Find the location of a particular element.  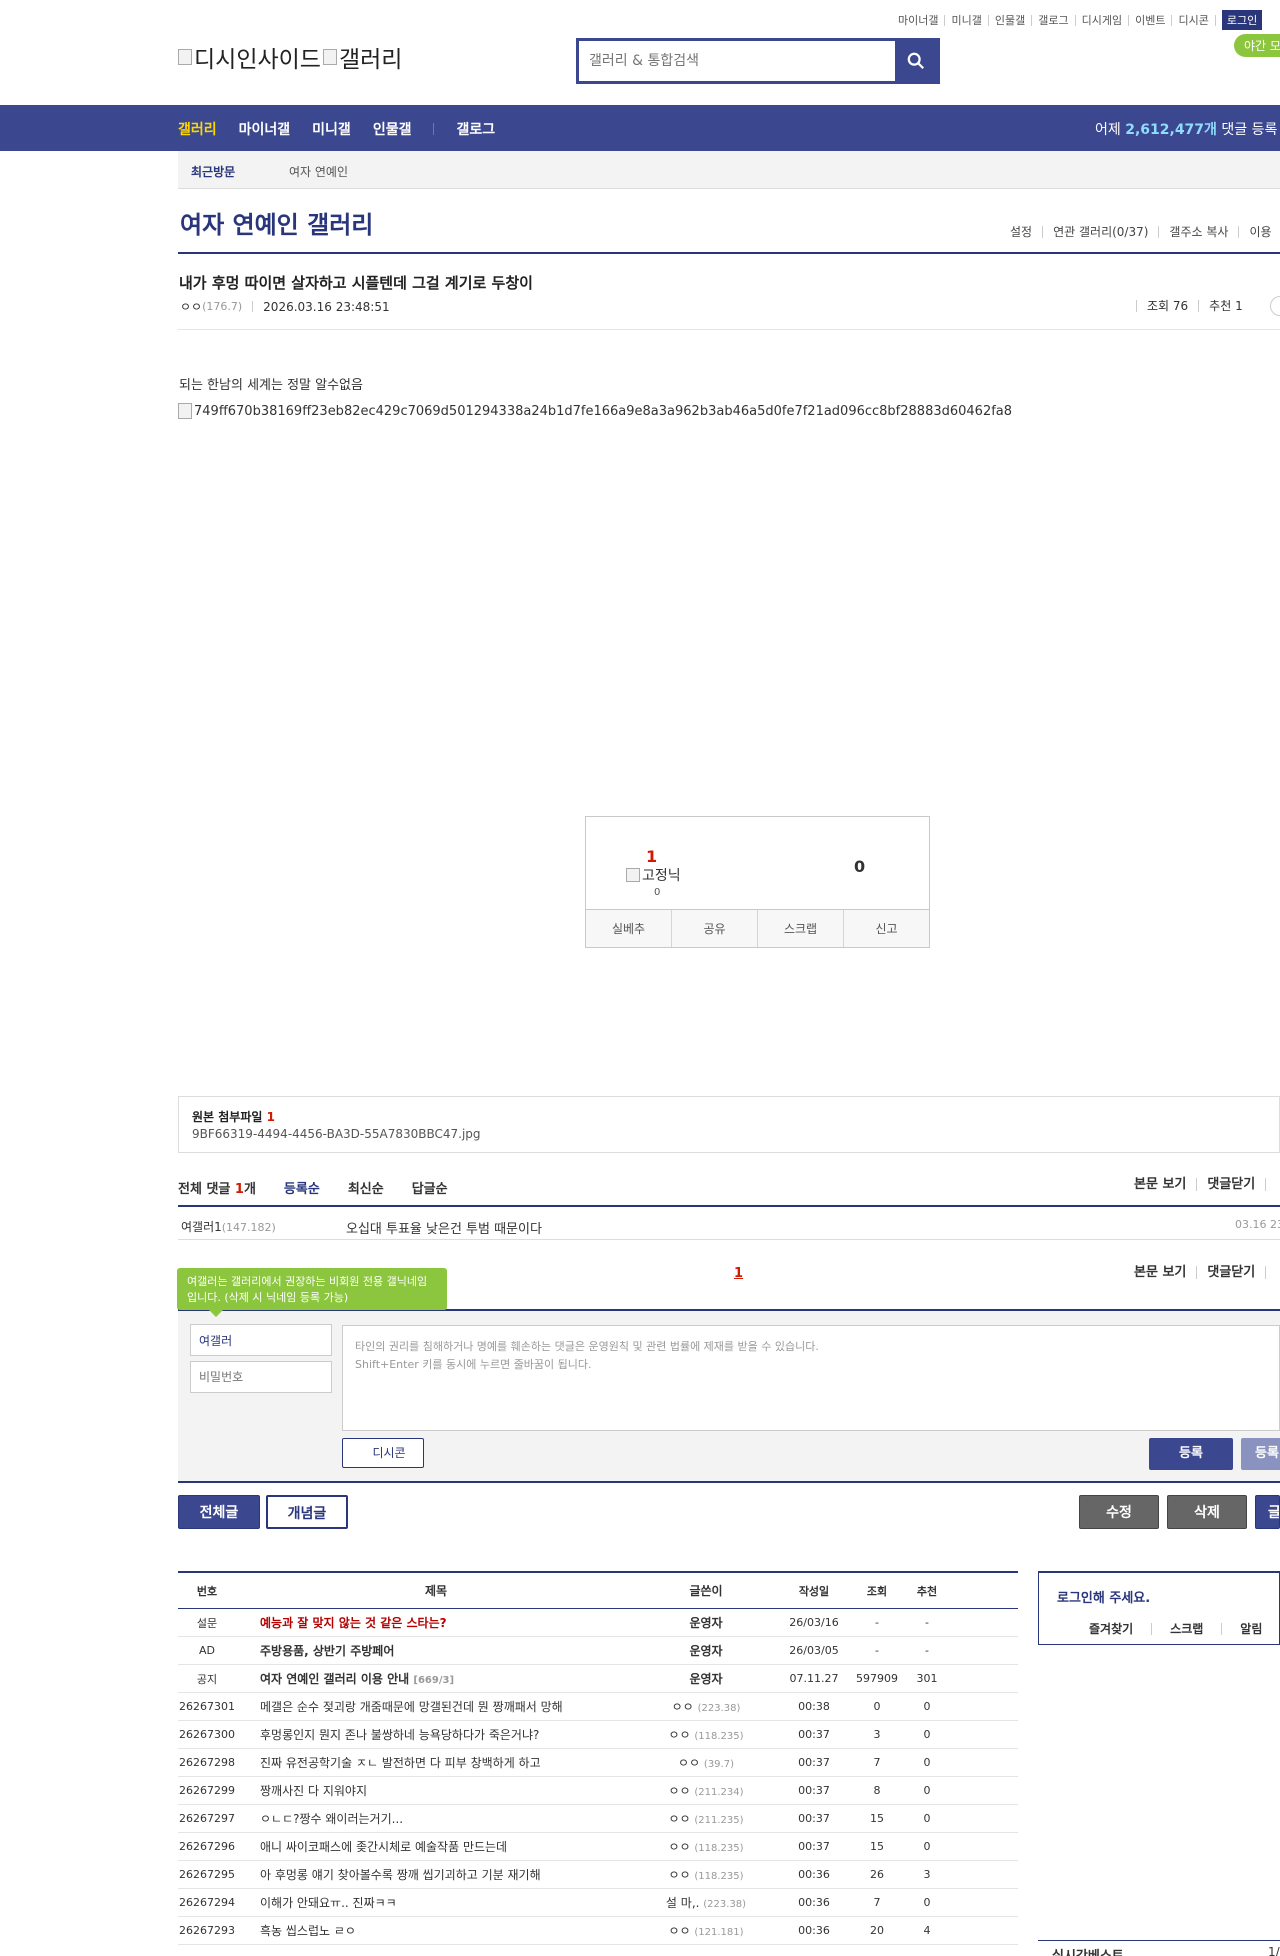

util-link-minor: 마이너갤 is located at coordinates (919, 20).